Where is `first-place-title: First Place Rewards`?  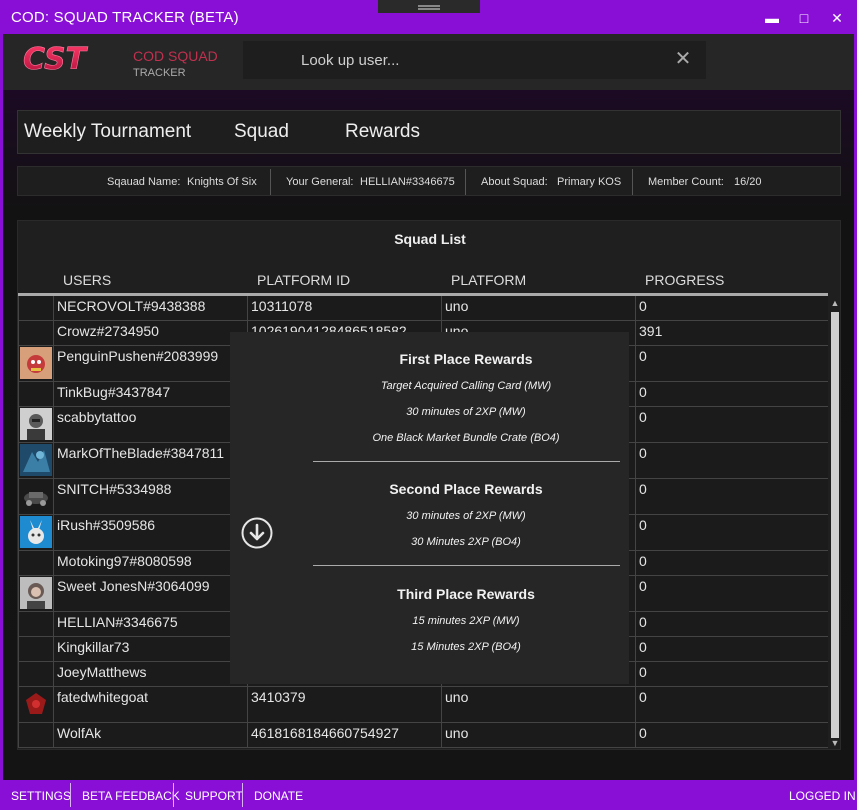 first-place-title: First Place Rewards is located at coordinates (466, 359).